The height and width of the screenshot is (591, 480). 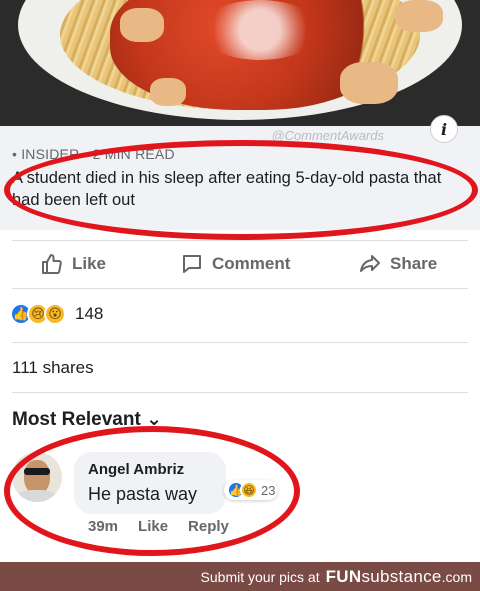 I want to click on comment-label: Comment, so click(x=251, y=263).